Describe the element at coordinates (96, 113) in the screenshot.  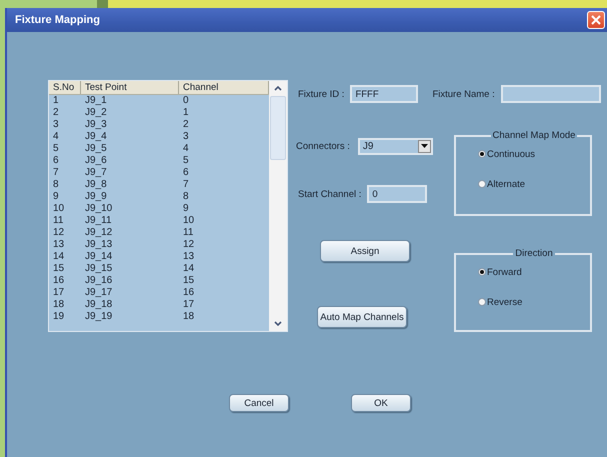
I see `table-cell-text: J9_2` at that location.